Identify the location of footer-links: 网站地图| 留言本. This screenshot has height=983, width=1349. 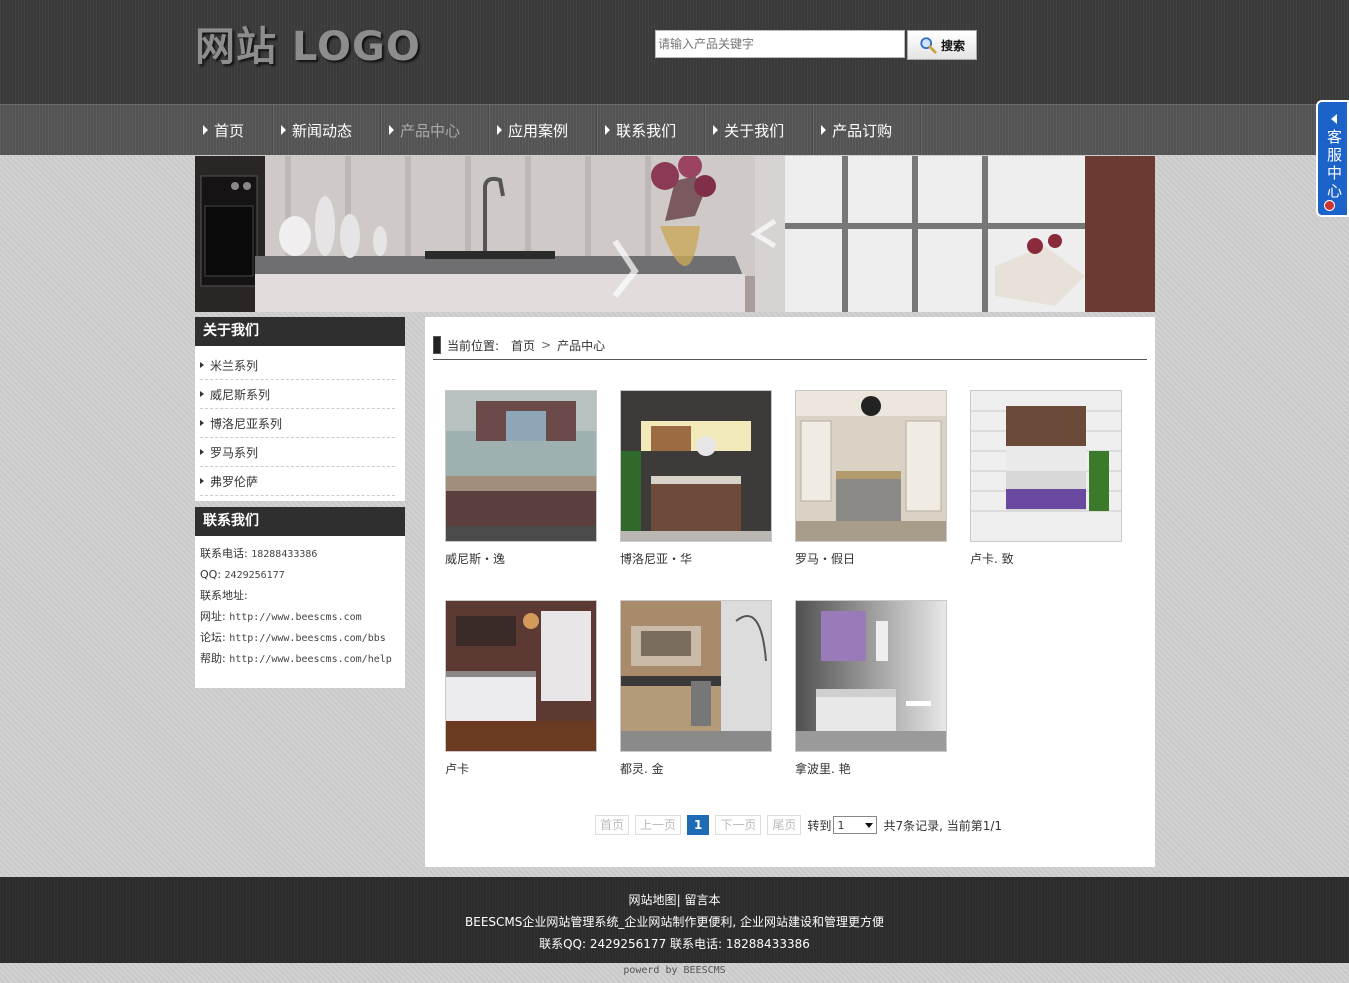
(674, 899).